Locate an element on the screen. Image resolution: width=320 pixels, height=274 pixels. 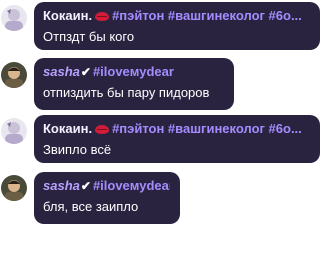
message-text: Отпздт бы кого is located at coordinates (89, 36).